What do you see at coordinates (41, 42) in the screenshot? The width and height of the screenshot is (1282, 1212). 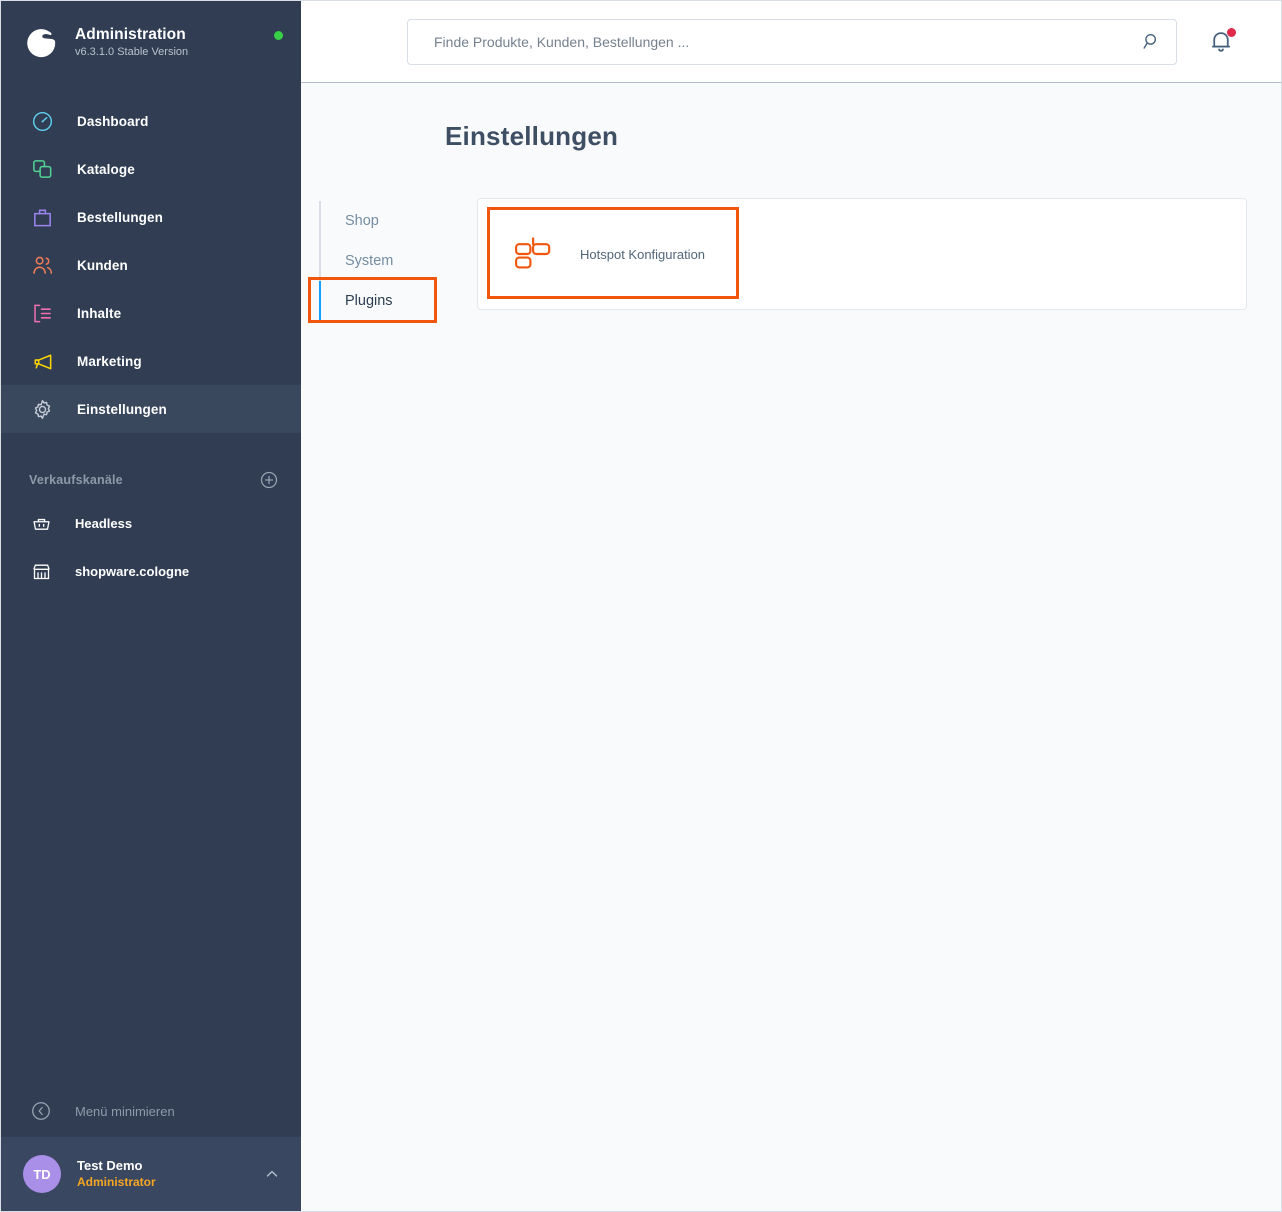 I see `shopware-logo-icon` at bounding box center [41, 42].